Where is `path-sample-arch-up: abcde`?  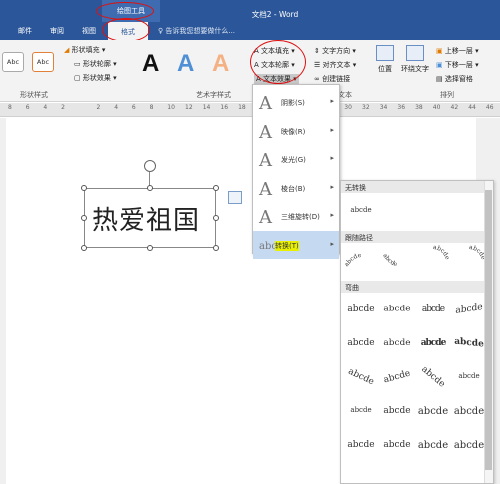 path-sample-arch-up: abcde is located at coordinates (361, 262).